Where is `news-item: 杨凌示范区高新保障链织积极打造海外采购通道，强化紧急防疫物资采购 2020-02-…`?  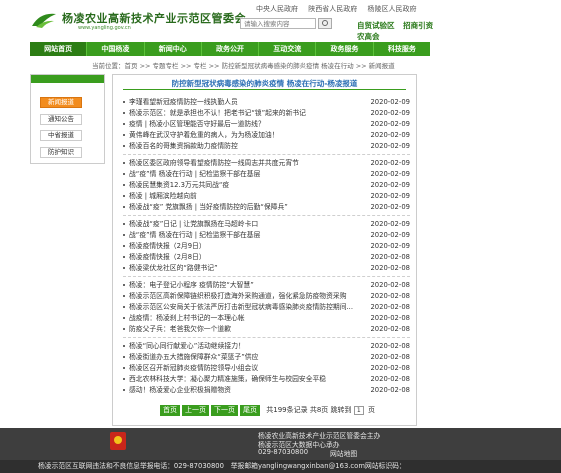 news-item: 杨凌示范区高新保障链织积极打造海外采购通道，强化紧急防疫物资采购 2020-02-… is located at coordinates (266, 296).